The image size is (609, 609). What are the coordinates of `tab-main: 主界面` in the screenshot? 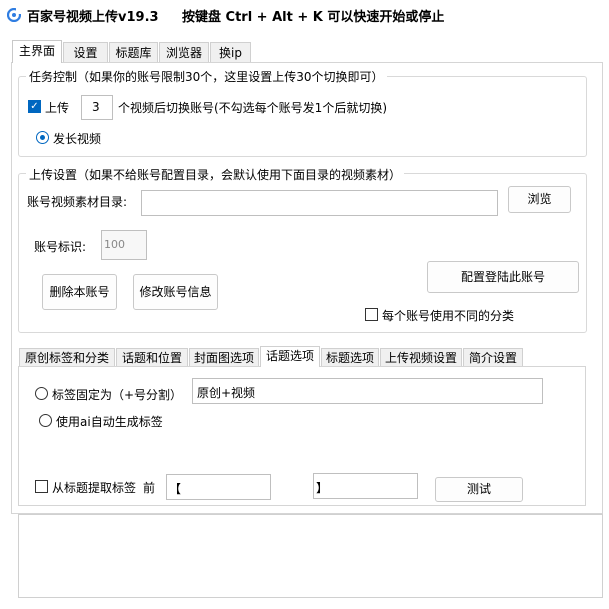 It's located at (37, 51).